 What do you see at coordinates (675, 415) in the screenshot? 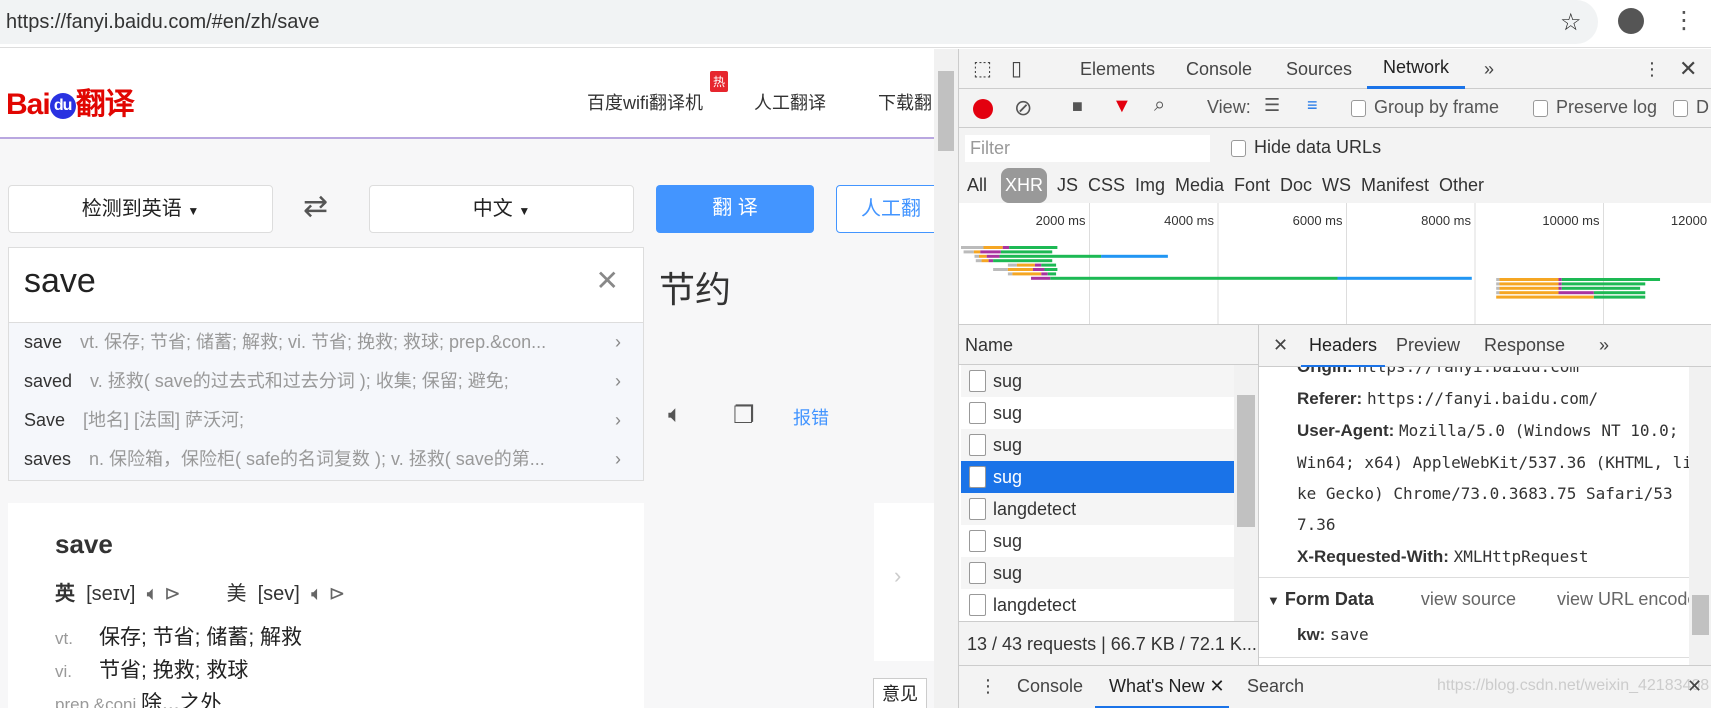
I see `speaker-icon: 🔈︎` at bounding box center [675, 415].